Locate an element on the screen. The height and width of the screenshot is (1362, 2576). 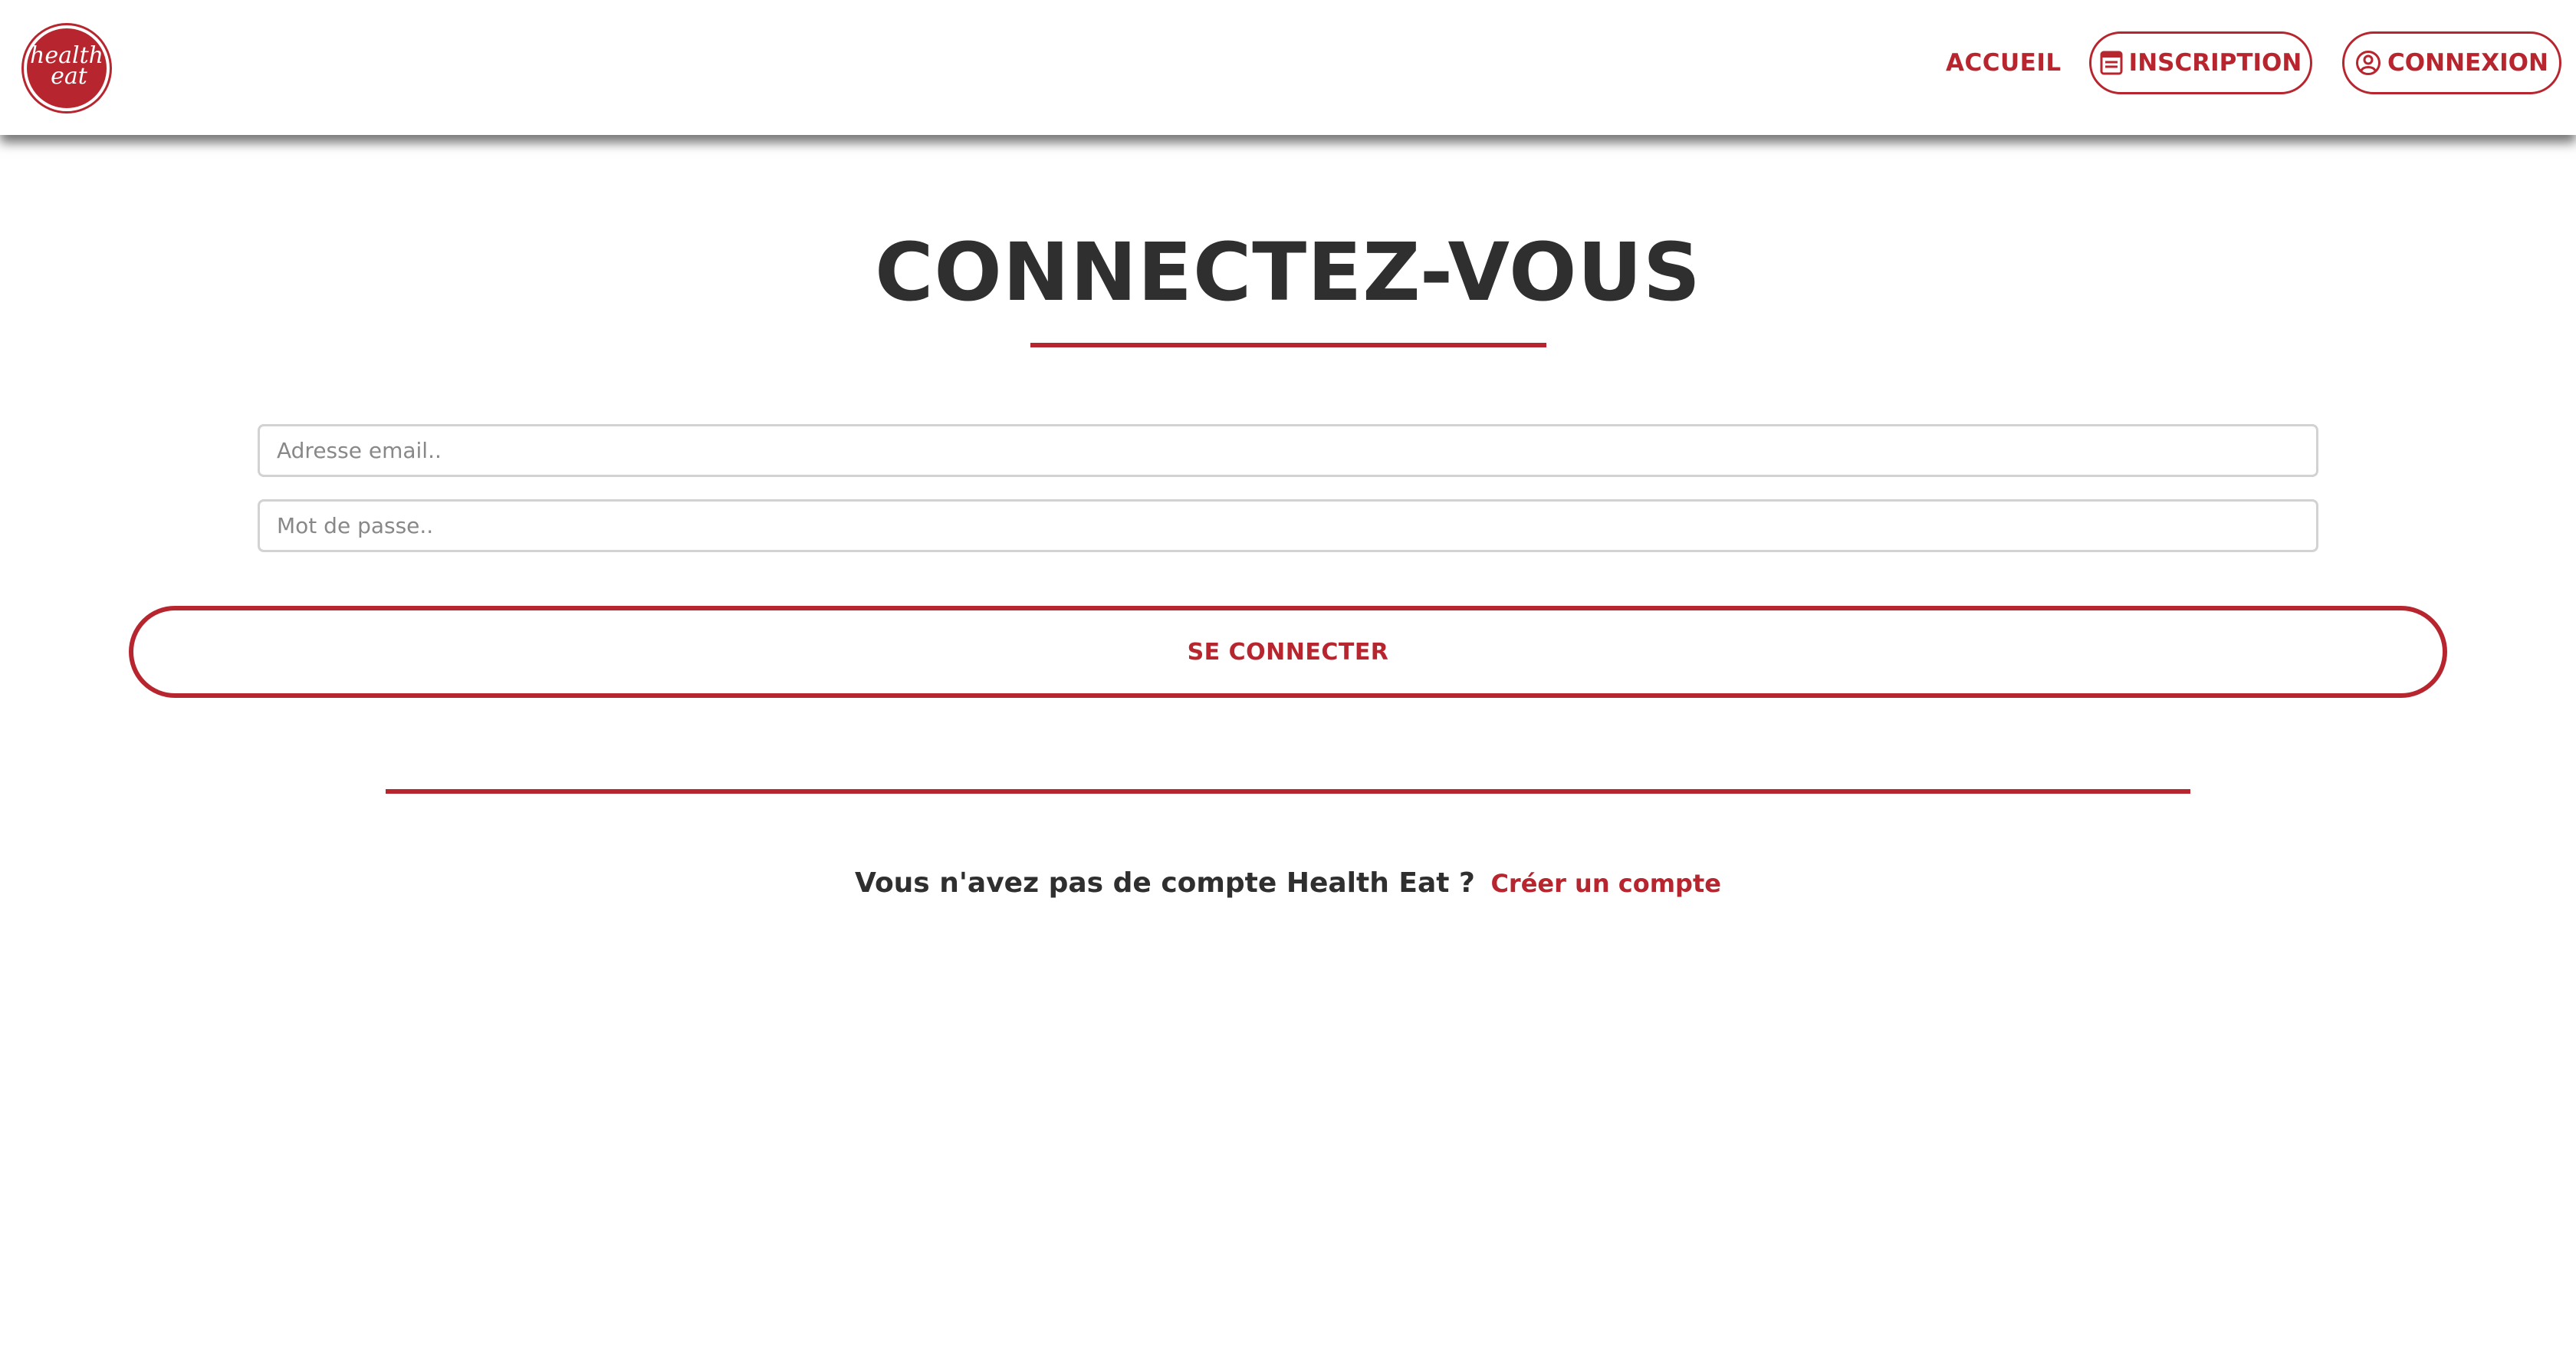
nav-connexion-button: CONNEXION is located at coordinates (2451, 62).